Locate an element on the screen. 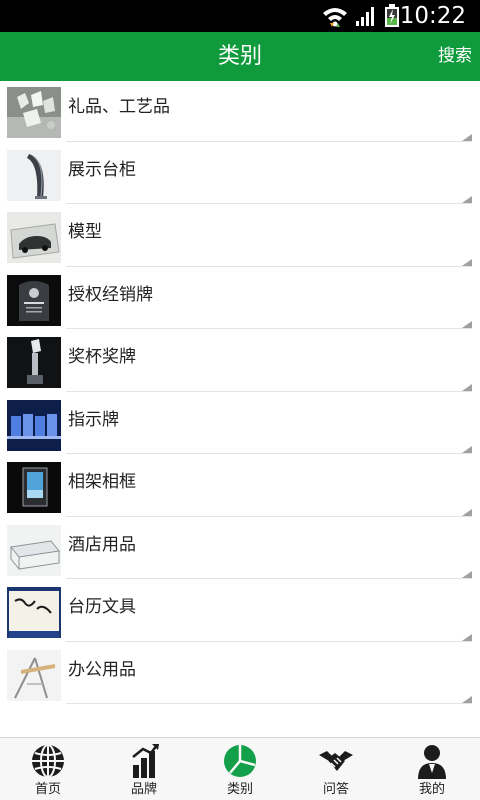  category-label: 奖杯奖牌 is located at coordinates (102, 357).